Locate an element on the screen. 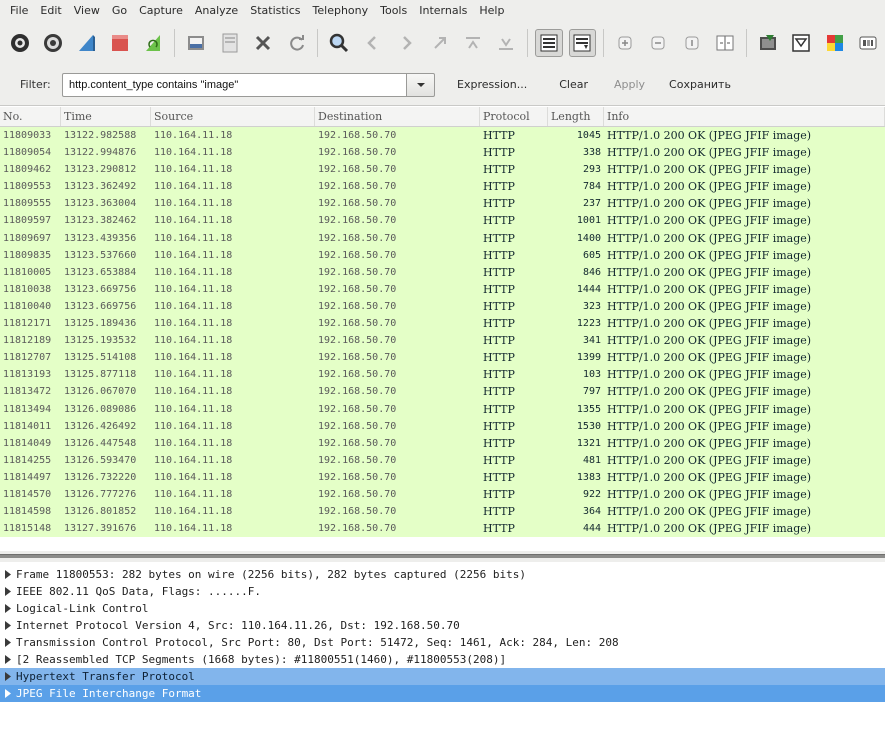  menu-tools: Tools is located at coordinates (393, 11).